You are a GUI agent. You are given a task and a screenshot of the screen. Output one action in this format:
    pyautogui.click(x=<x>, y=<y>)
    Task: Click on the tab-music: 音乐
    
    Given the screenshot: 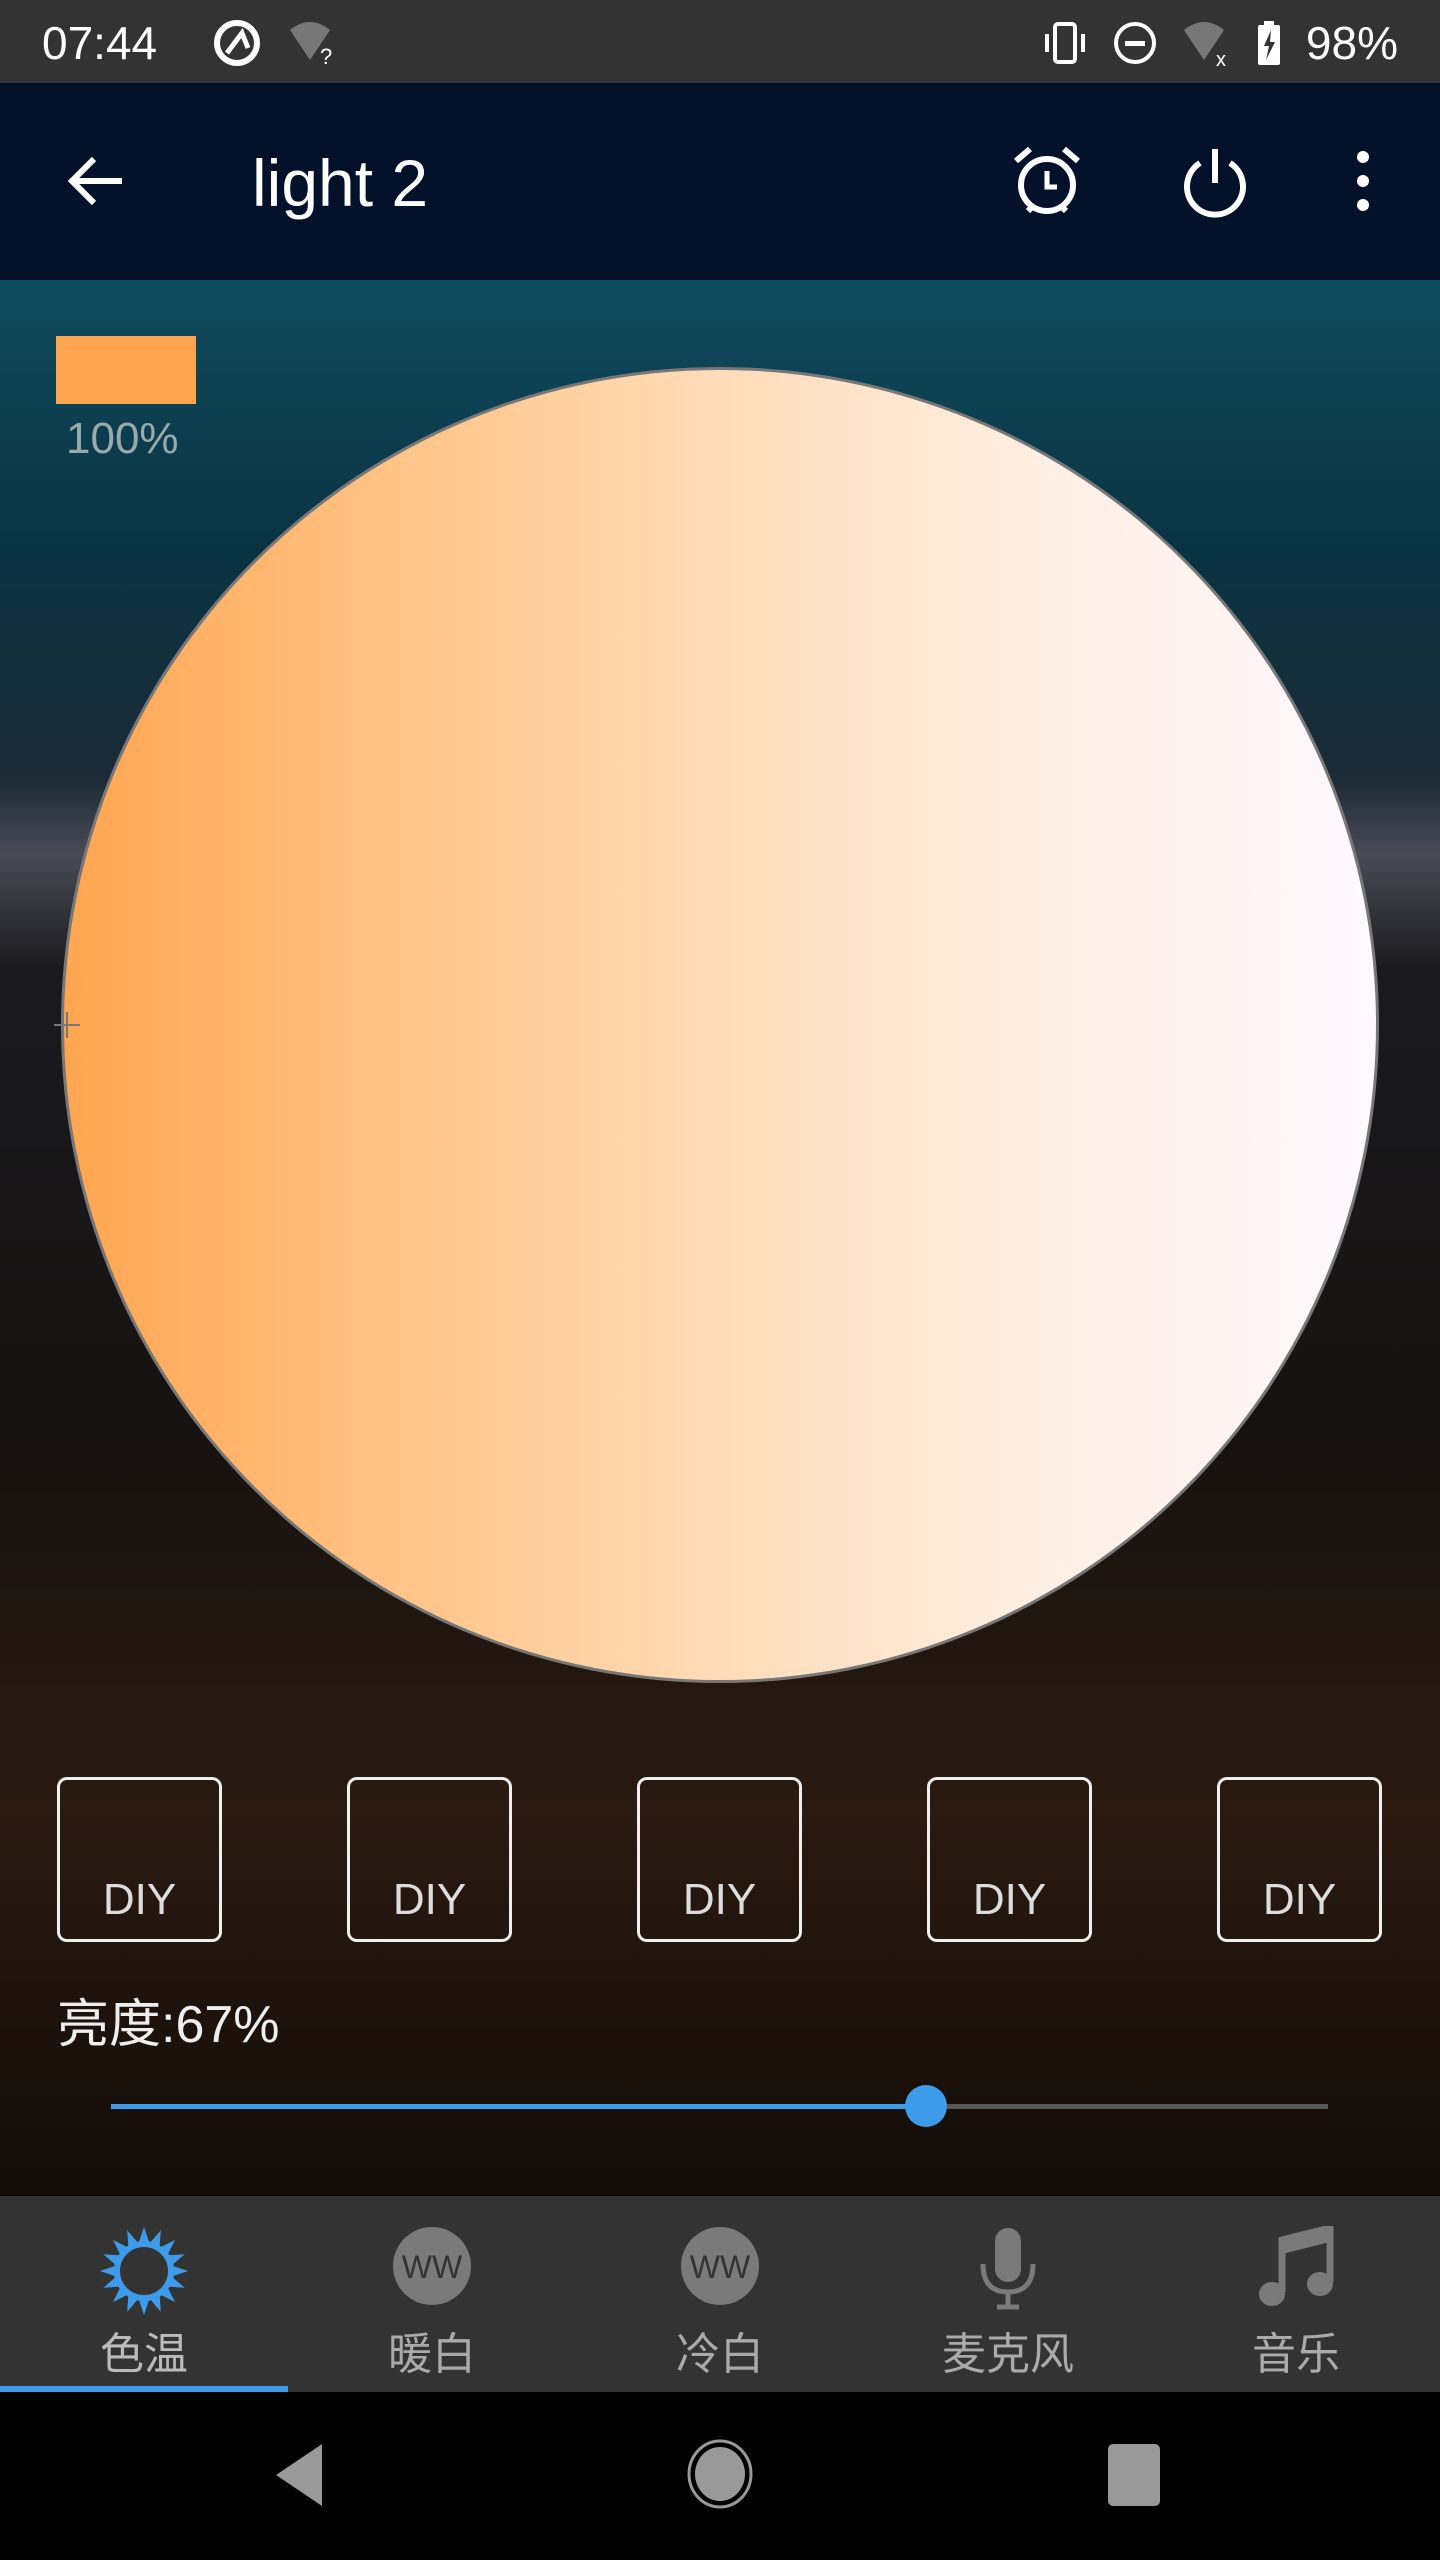 What is the action you would take?
    pyautogui.click(x=1296, y=2294)
    